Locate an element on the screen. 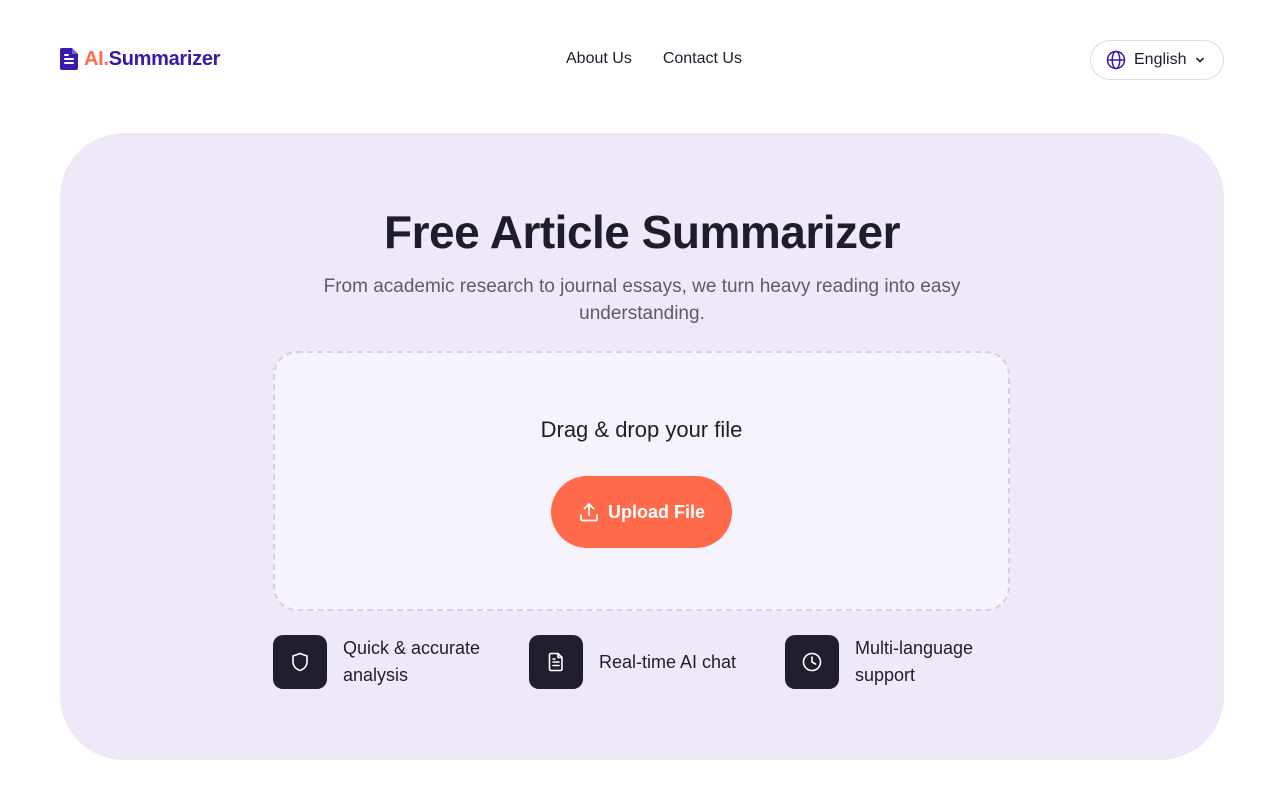 The image size is (1271, 800). brand-logo: AI.Summarizer is located at coordinates (139, 59).